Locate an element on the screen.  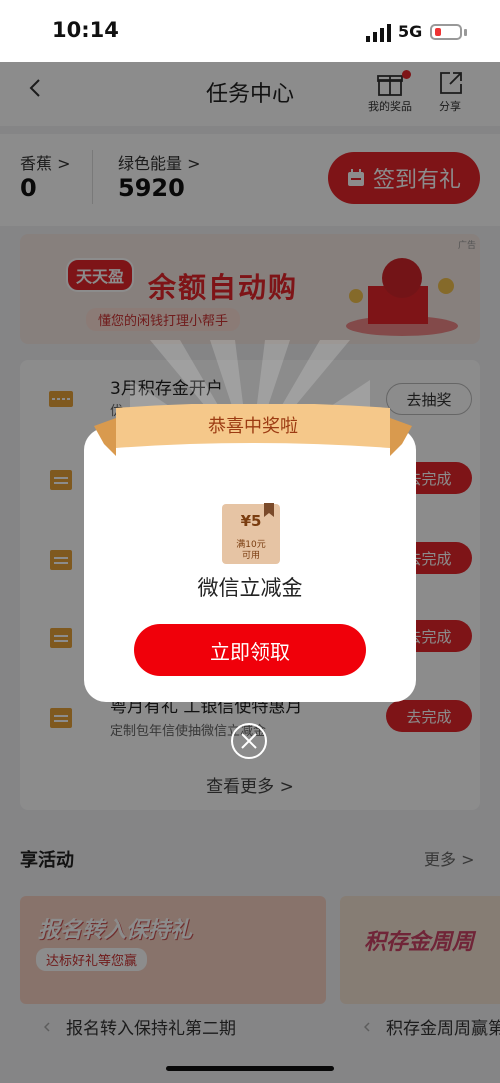
prize-name: 微信立减金 is located at coordinates (250, 588).